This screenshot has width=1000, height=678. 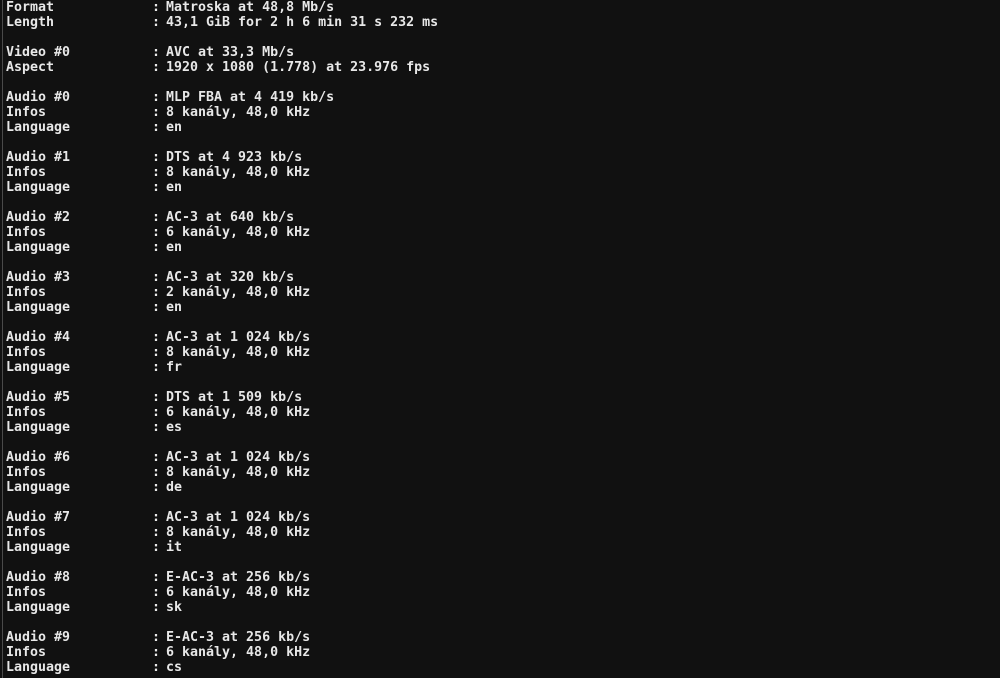 I want to click on info-row: Video #0: AVC at 33,3 Mb/s, so click(x=222, y=52).